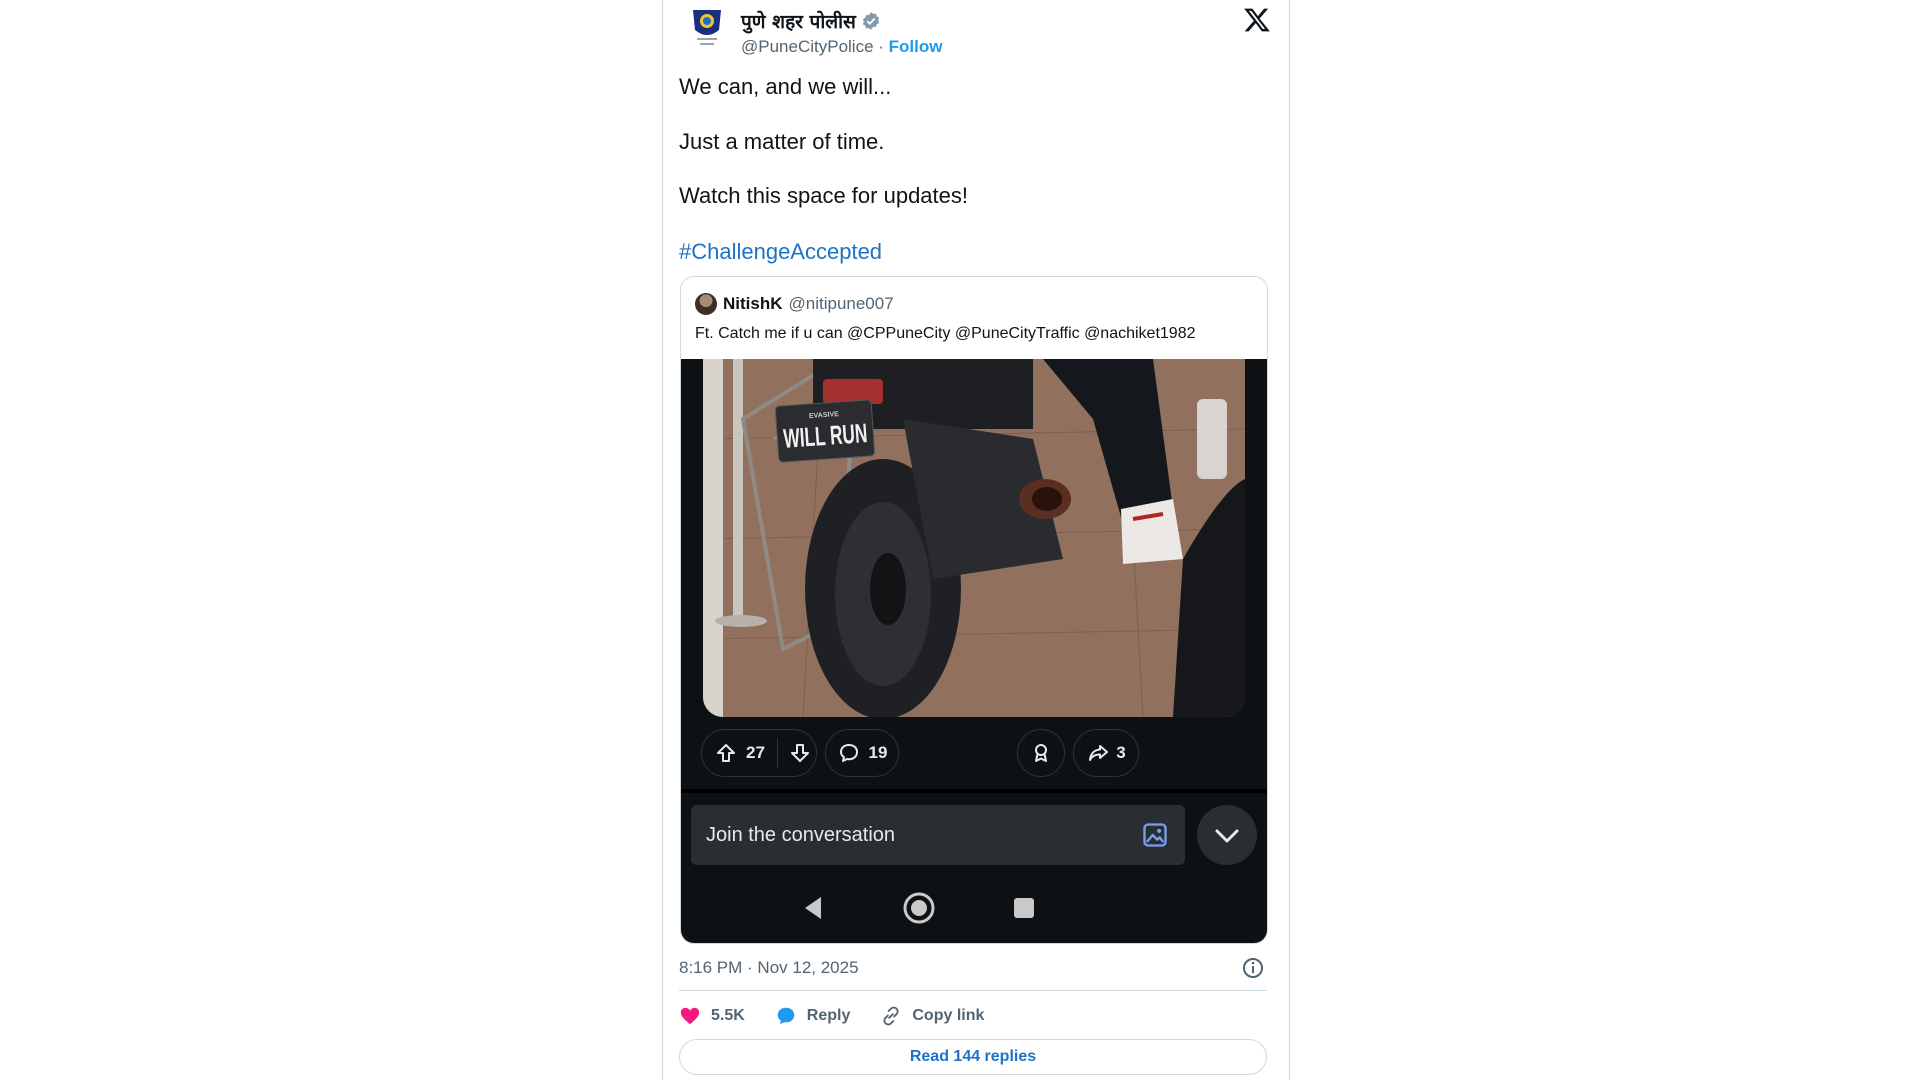 This screenshot has width=1920, height=1080. What do you see at coordinates (1257, 20) in the screenshot?
I see `x-logo-icon` at bounding box center [1257, 20].